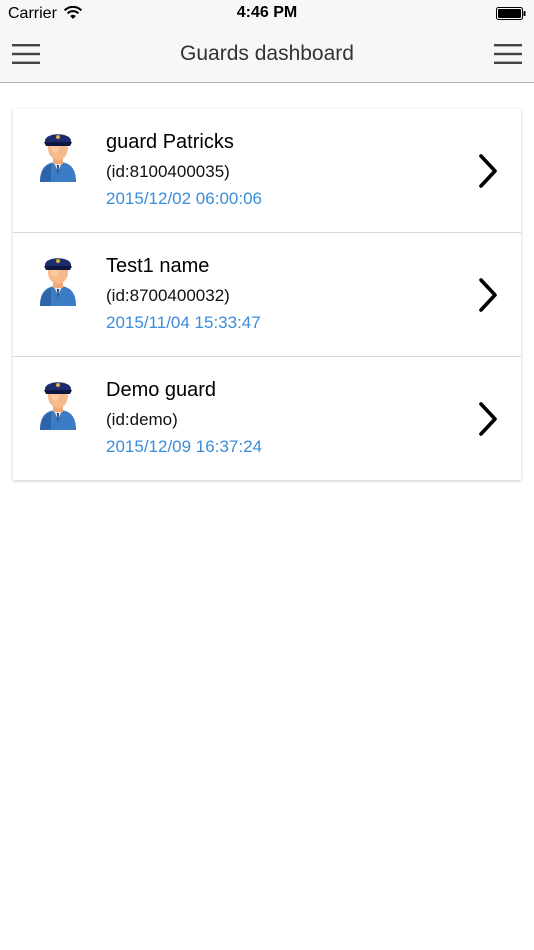  I want to click on guard-name: Demo guard, so click(161, 390).